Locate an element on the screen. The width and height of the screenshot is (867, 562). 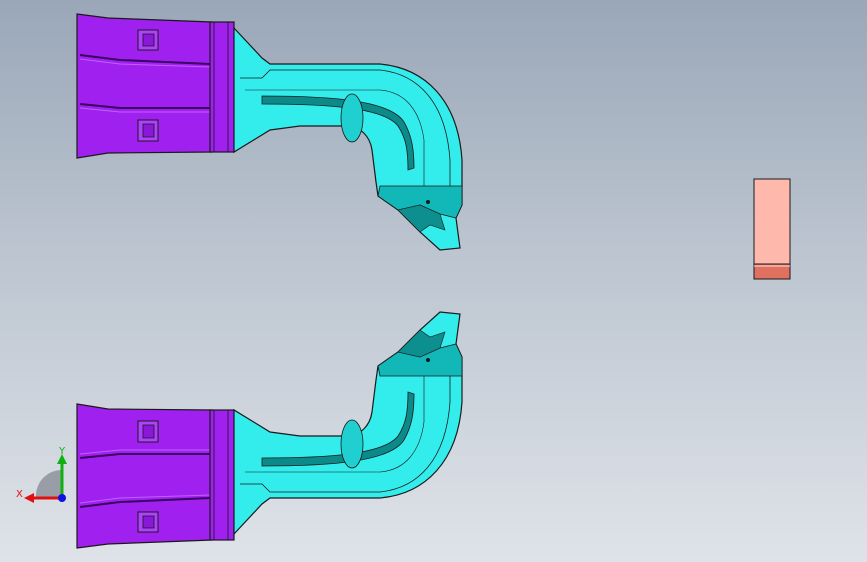
lower-hole is located at coordinates (352, 444).